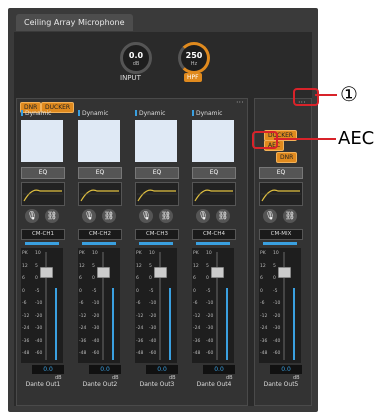 This screenshot has width=387, height=415. What do you see at coordinates (157, 234) in the screenshot?
I see `channel-name: CM-CH3` at bounding box center [157, 234].